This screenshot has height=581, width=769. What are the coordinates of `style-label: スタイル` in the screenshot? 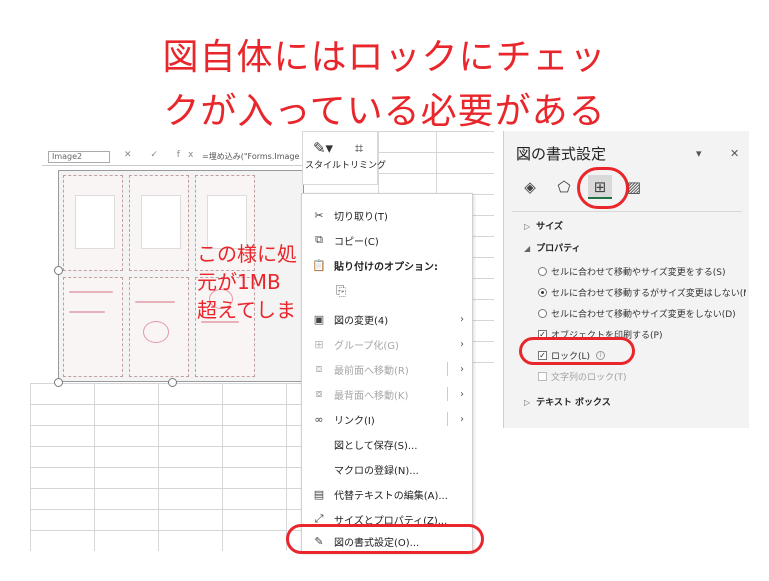 It's located at (323, 166).